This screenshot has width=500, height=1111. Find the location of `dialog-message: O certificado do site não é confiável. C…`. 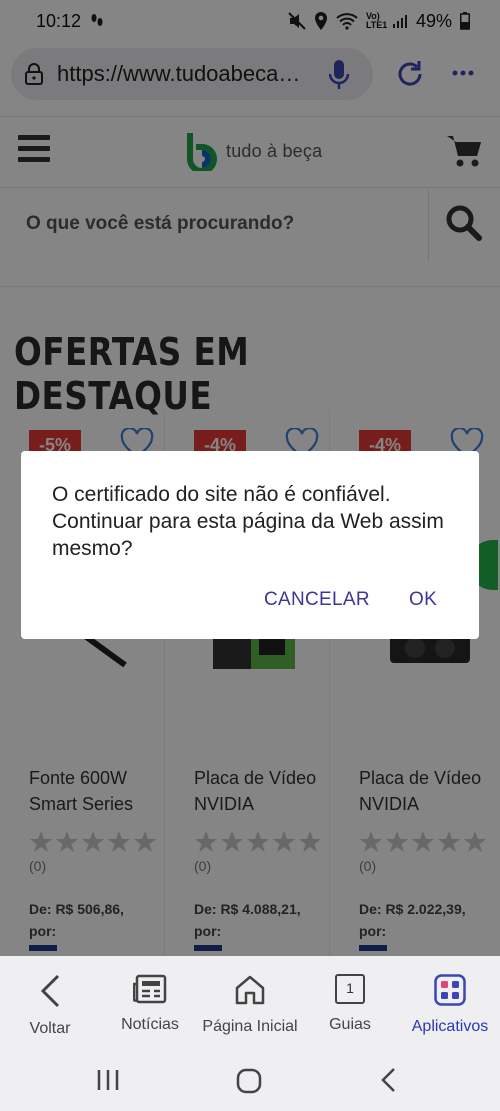

dialog-message: O certificado do site não é confiável. C… is located at coordinates (248, 521).